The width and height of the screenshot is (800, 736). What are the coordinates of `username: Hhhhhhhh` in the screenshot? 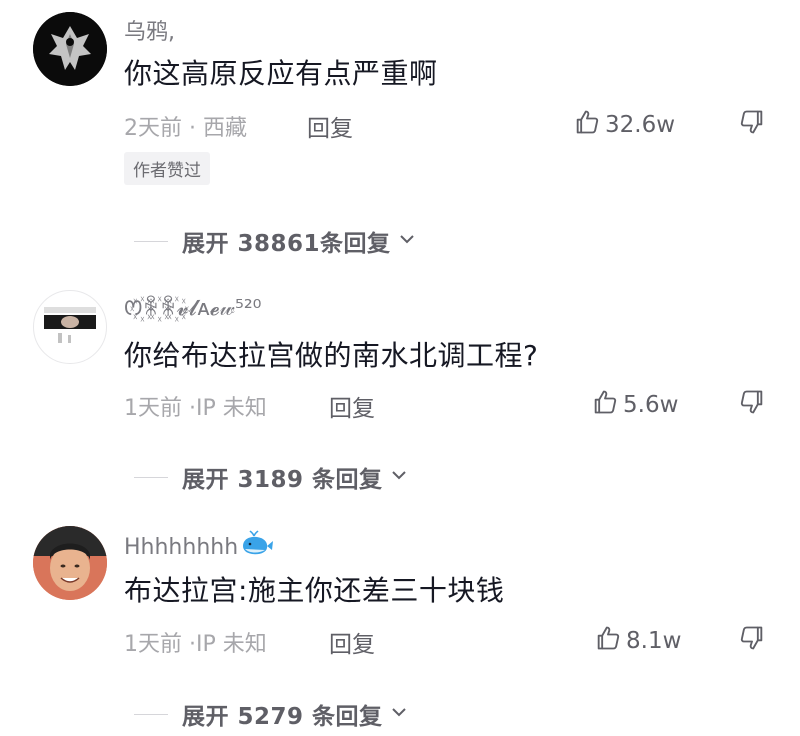 It's located at (199, 547).